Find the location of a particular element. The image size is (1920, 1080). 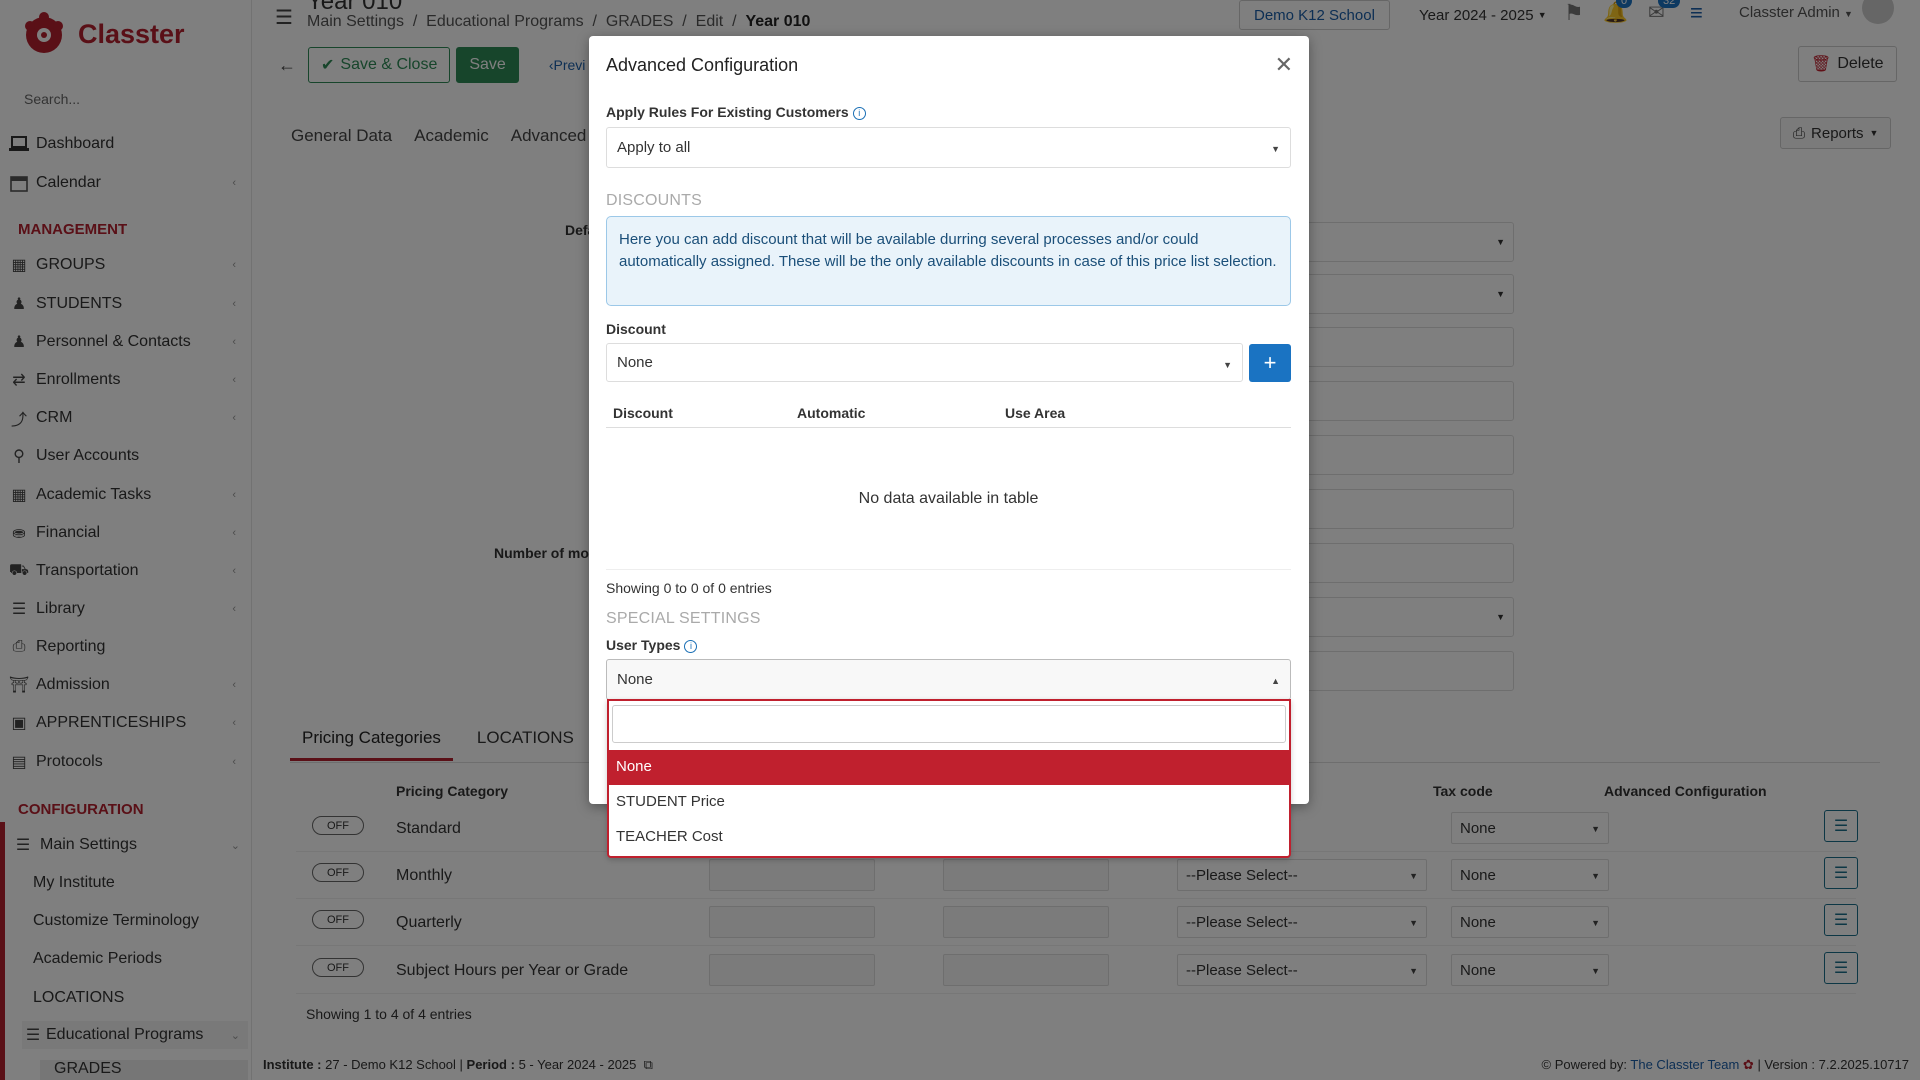

user-types-value: None is located at coordinates (635, 679).